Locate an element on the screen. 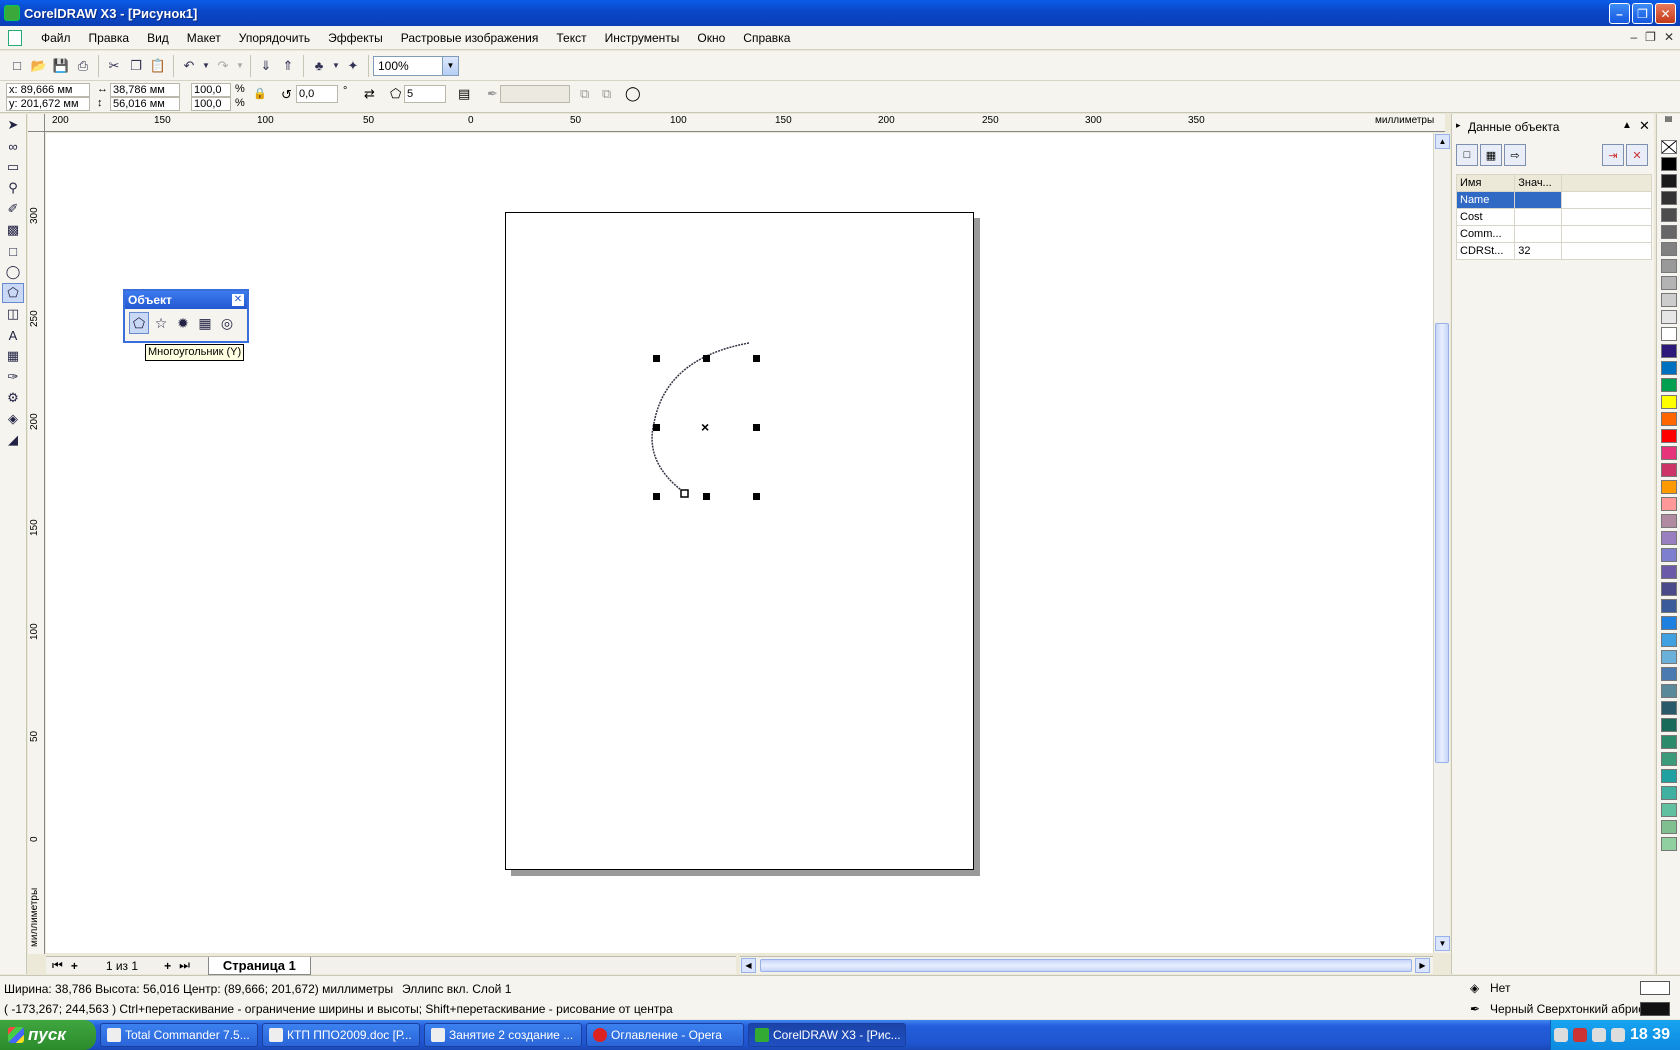 This screenshot has height=1050, width=1680. page-tab-1: Страница 1 is located at coordinates (259, 965).